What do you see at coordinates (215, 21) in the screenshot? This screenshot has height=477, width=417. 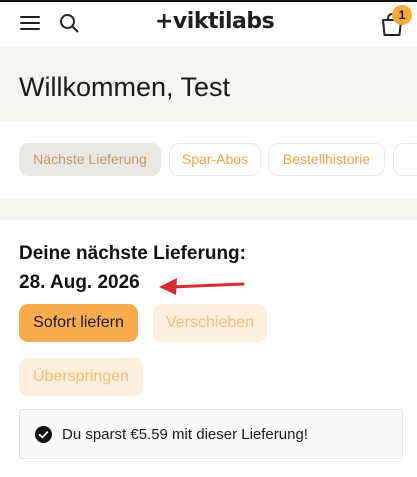 I see `brand-logo: +viktilabs` at bounding box center [215, 21].